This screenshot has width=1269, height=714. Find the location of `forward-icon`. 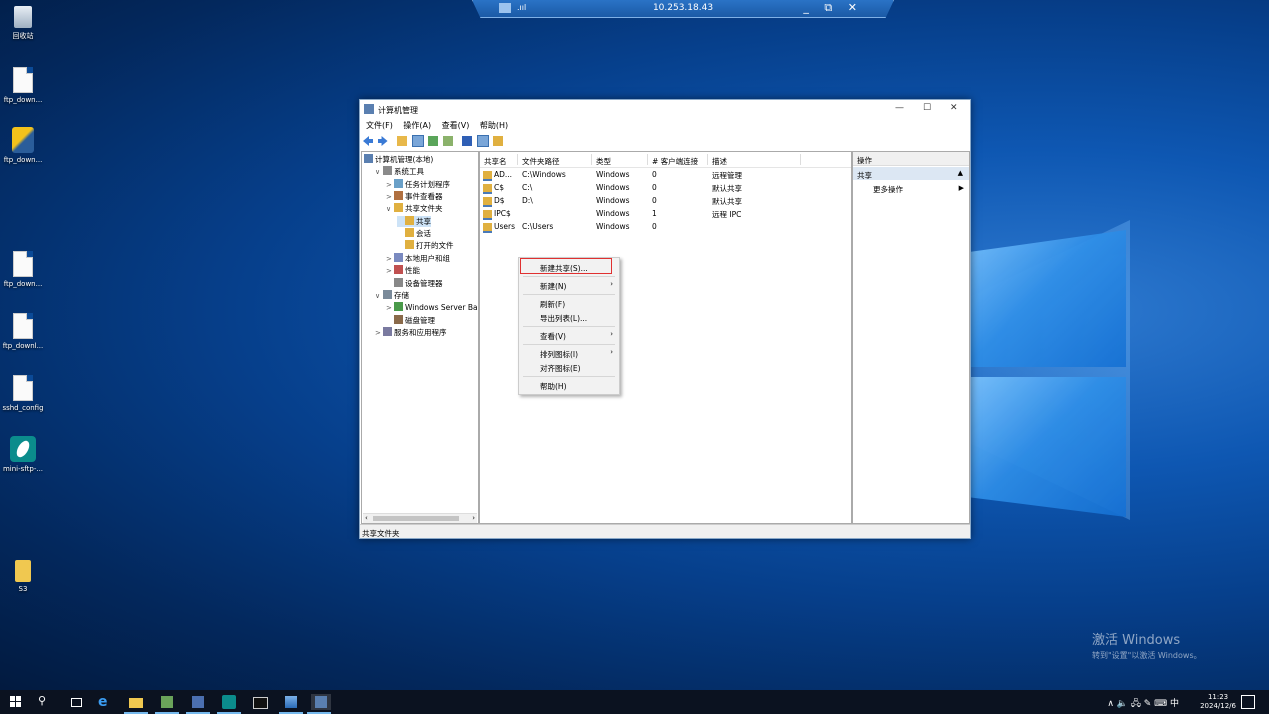

forward-icon is located at coordinates (382, 141).